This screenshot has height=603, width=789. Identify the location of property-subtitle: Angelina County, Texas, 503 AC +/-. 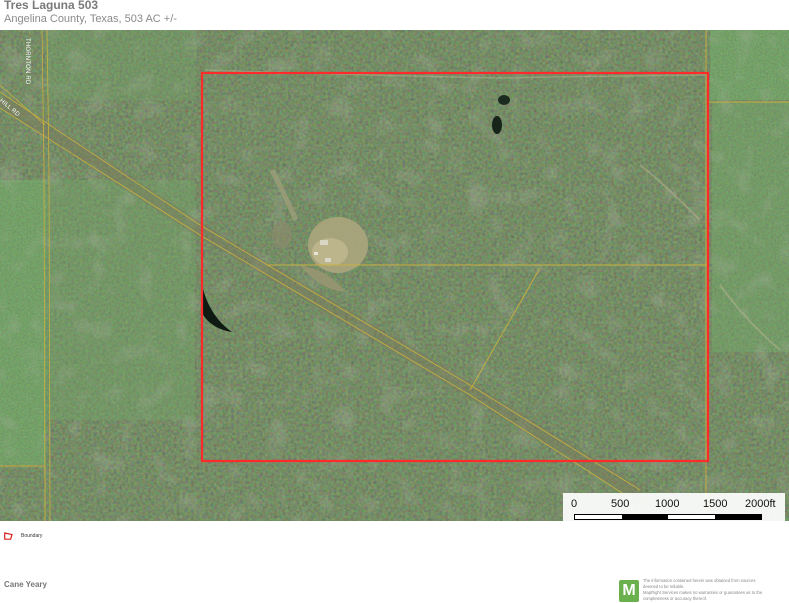
(90, 19).